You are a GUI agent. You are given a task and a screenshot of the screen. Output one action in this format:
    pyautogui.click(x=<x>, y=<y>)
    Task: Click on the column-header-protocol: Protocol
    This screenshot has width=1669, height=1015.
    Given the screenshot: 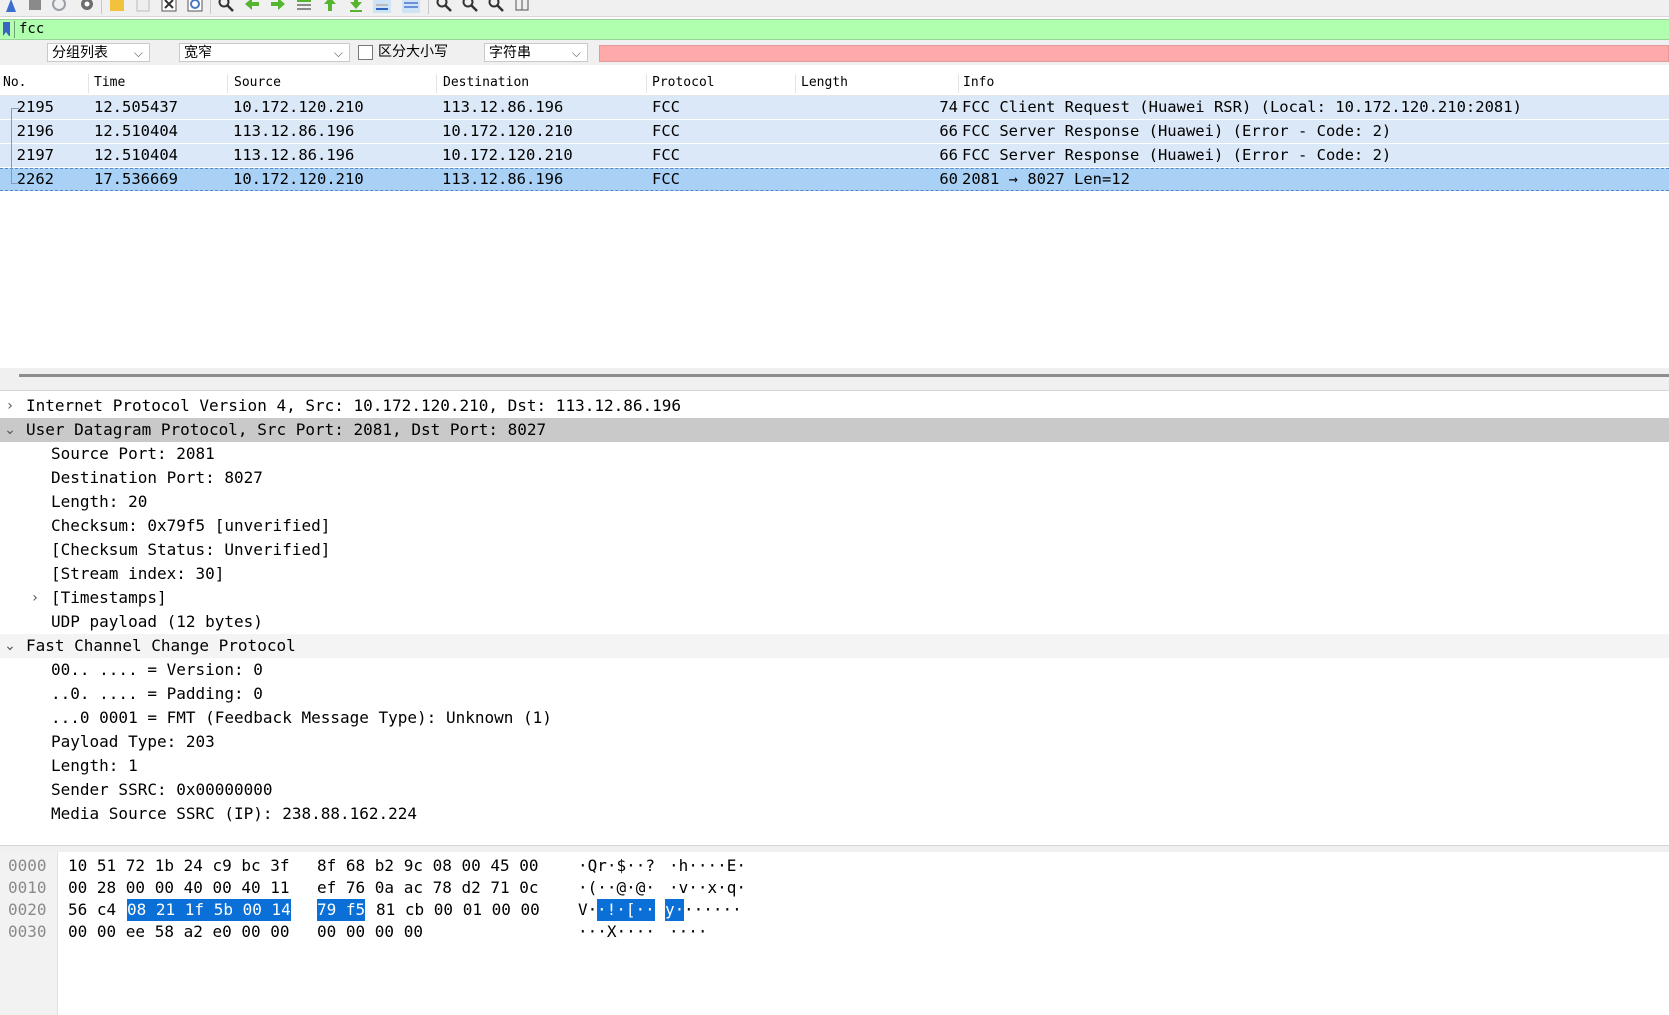 What is the action you would take?
    pyautogui.click(x=683, y=82)
    